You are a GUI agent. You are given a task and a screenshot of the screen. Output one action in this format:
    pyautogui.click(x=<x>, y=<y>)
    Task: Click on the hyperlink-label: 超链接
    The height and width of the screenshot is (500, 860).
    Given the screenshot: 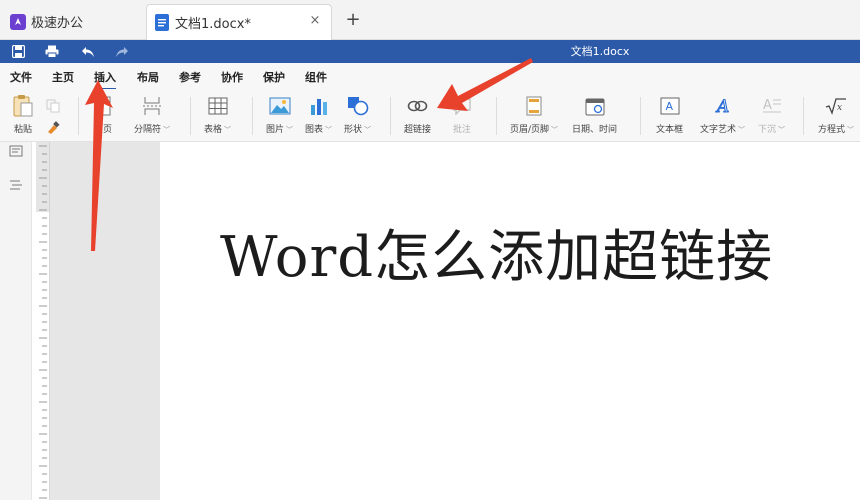 What is the action you would take?
    pyautogui.click(x=418, y=130)
    